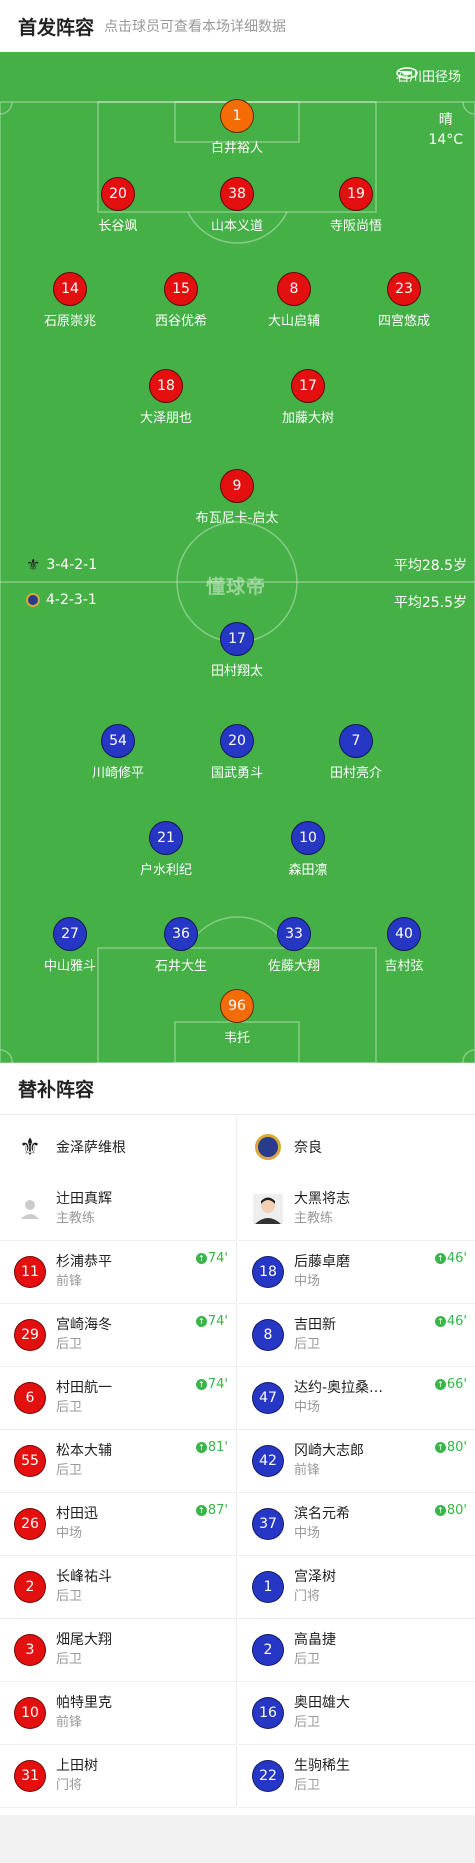 The height and width of the screenshot is (1863, 475). I want to click on home-player-15: 15 西谷优希, so click(181, 302).